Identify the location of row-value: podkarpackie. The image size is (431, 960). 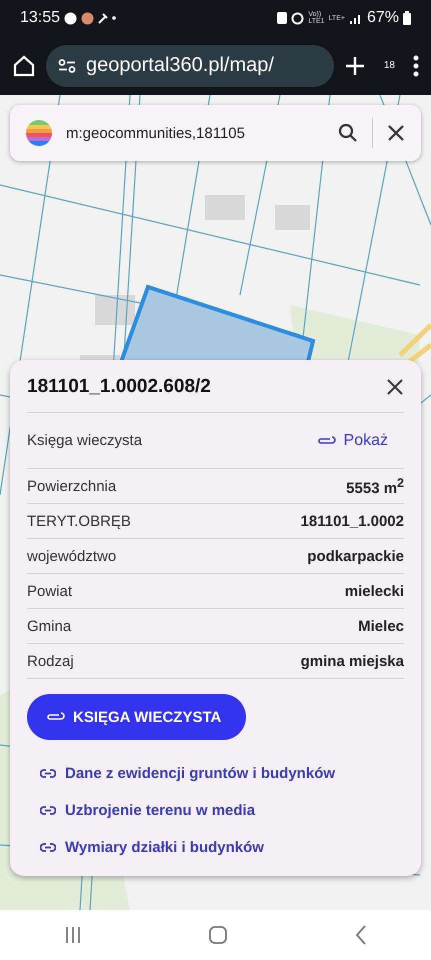
(355, 556).